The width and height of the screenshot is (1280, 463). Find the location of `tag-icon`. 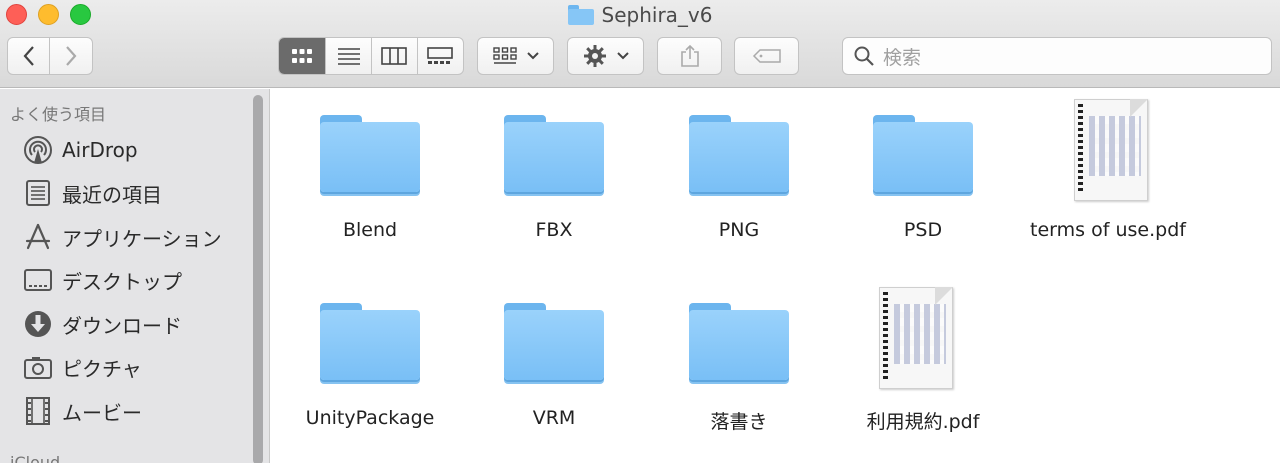

tag-icon is located at coordinates (766, 56).